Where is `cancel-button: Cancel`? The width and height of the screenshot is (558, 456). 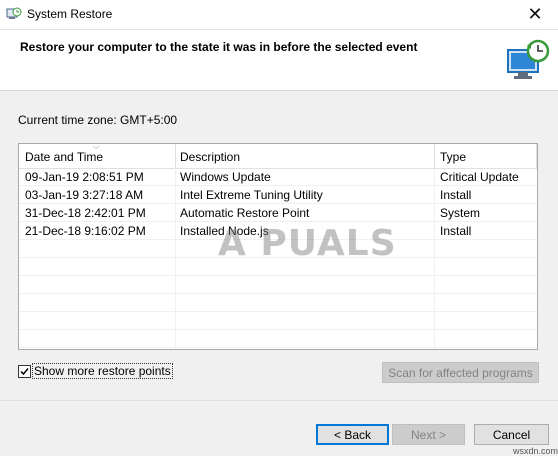
cancel-button: Cancel is located at coordinates (511, 434).